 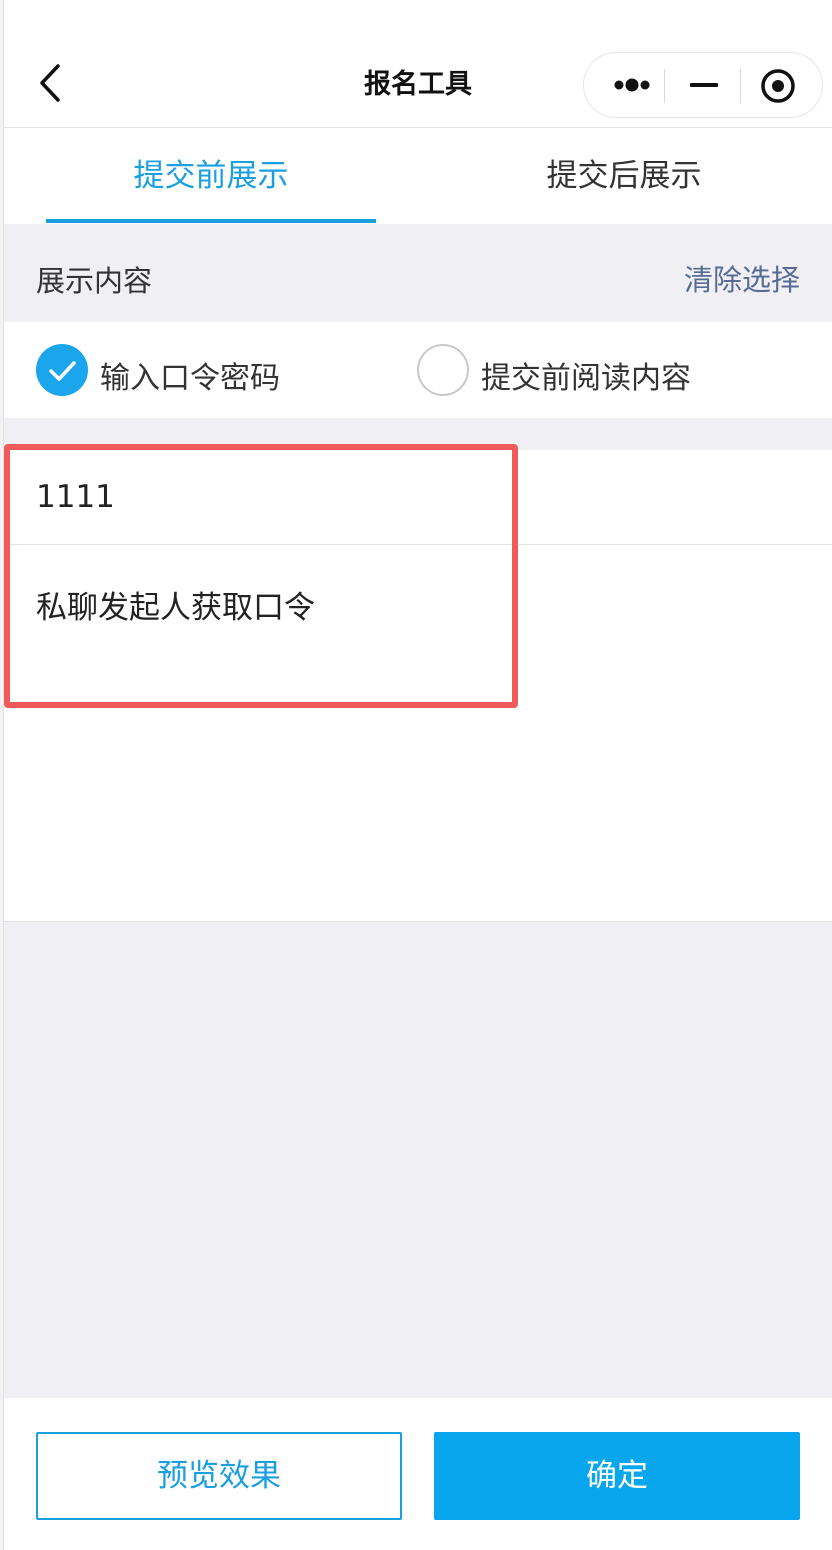 What do you see at coordinates (211, 221) in the screenshot?
I see `active-tab-indicator` at bounding box center [211, 221].